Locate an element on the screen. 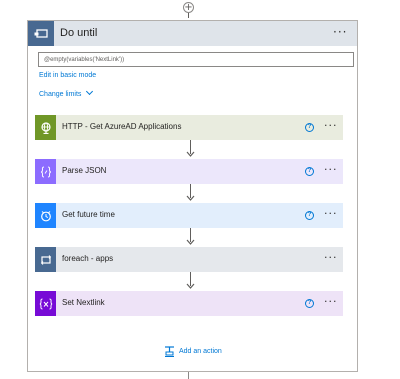 The image size is (400, 379). action-label: Parse JSON is located at coordinates (84, 170).